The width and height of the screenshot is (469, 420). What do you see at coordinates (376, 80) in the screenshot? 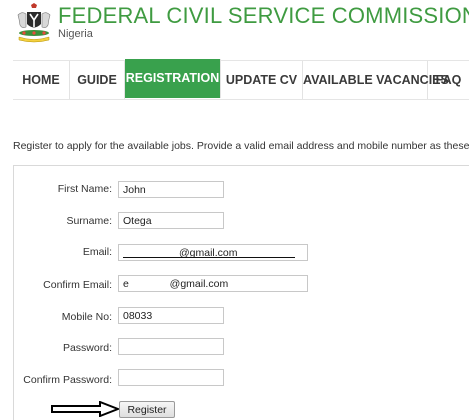
I see `nav-available-vacancies: AVAILABLE VACANCIES` at bounding box center [376, 80].